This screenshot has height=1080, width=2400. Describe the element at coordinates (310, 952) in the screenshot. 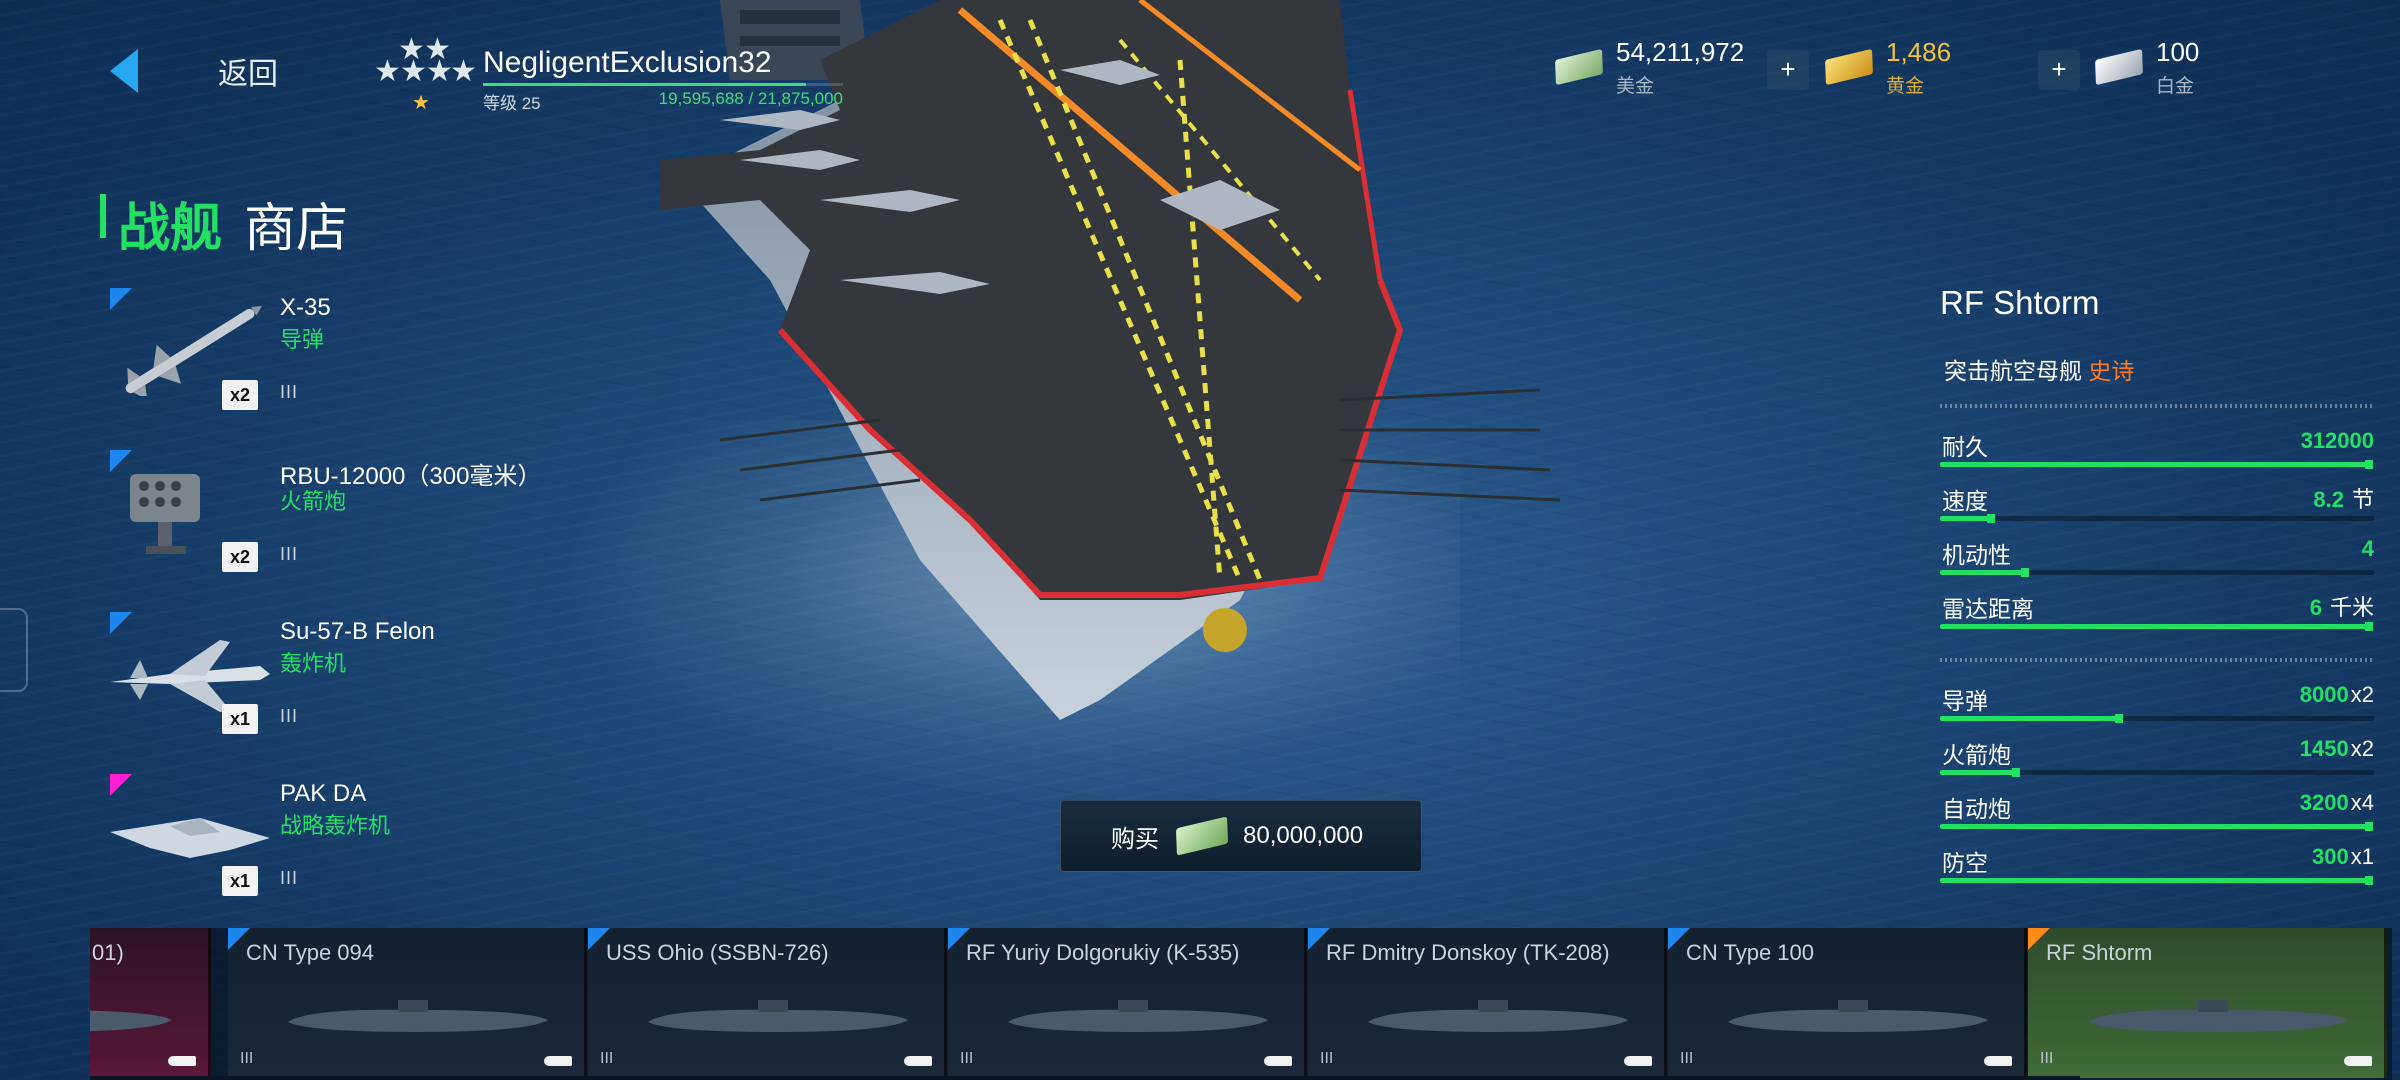

I see `ship-card-name: CN Type 094` at that location.